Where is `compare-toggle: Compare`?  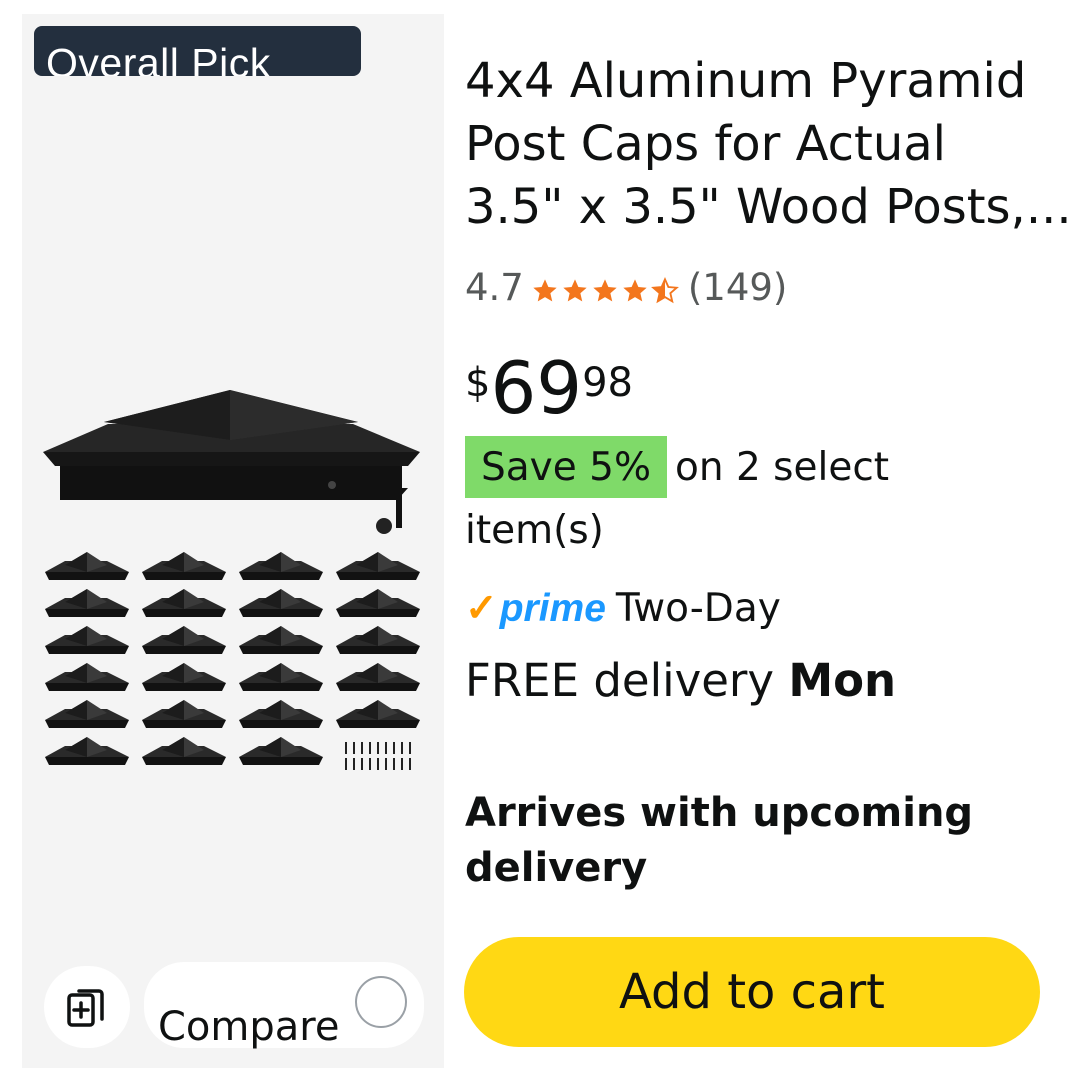
compare-toggle: Compare is located at coordinates (284, 1006).